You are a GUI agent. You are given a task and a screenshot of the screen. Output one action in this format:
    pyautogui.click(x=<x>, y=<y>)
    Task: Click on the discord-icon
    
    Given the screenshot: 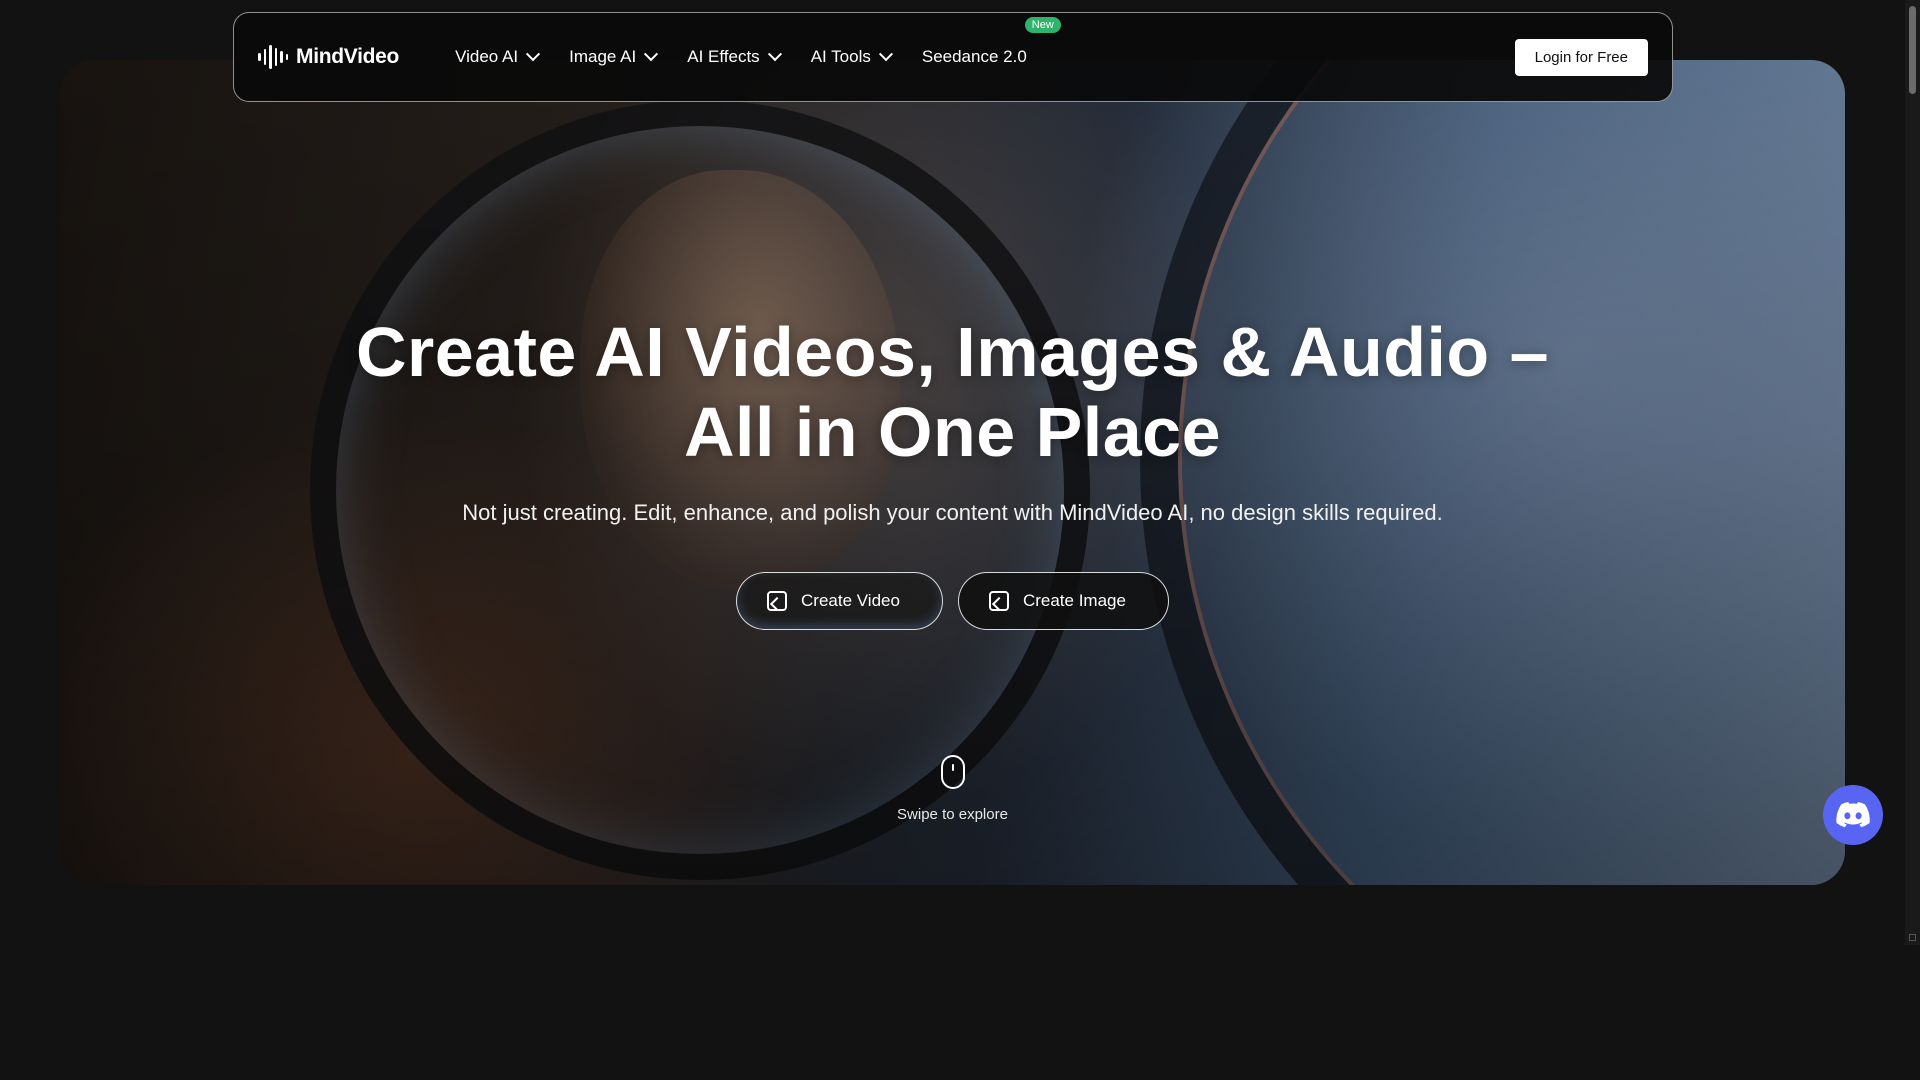 What is the action you would take?
    pyautogui.click(x=1853, y=815)
    